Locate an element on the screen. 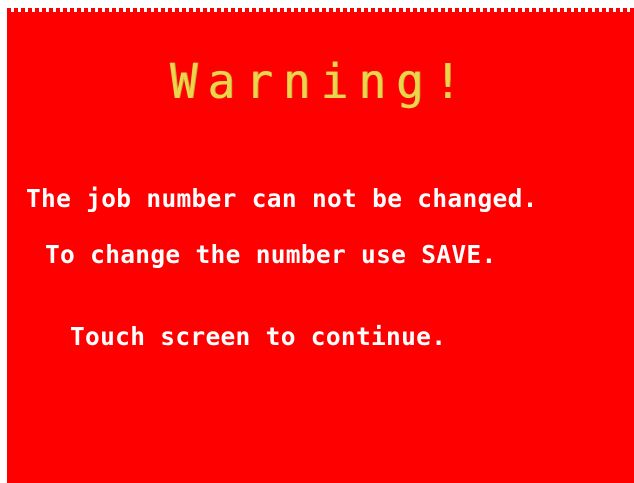 The width and height of the screenshot is (634, 483). message-line-2: To change the number use SAVE. is located at coordinates (271, 254).